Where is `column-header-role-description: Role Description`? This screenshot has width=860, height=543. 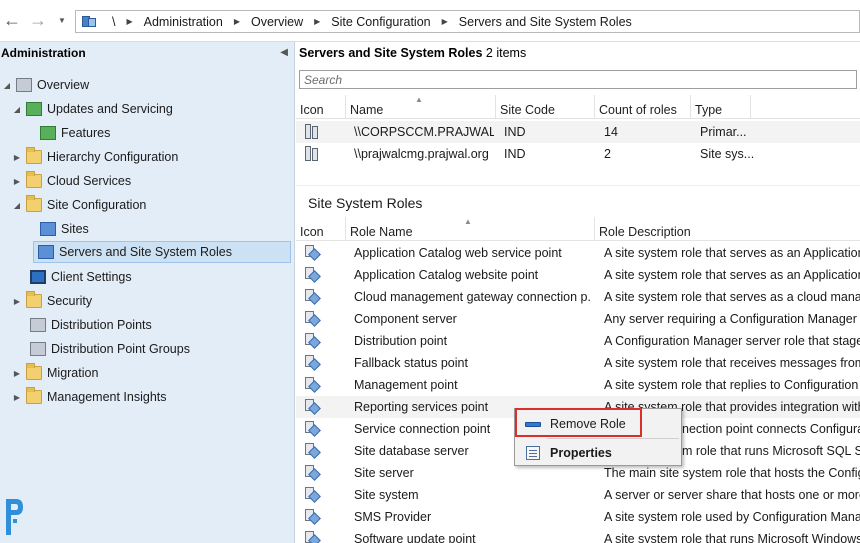
column-header-role-description: Role Description is located at coordinates (727, 229).